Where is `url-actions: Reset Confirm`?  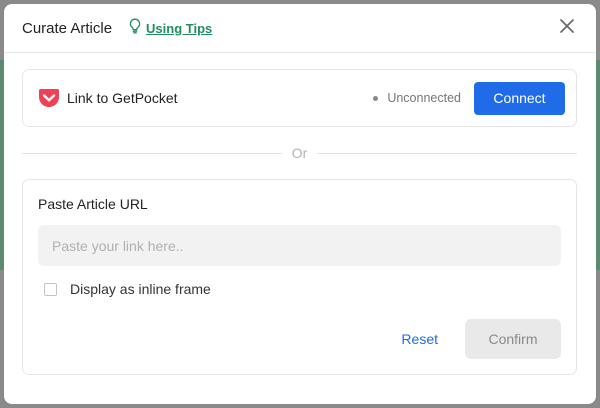 url-actions: Reset Confirm is located at coordinates (481, 339).